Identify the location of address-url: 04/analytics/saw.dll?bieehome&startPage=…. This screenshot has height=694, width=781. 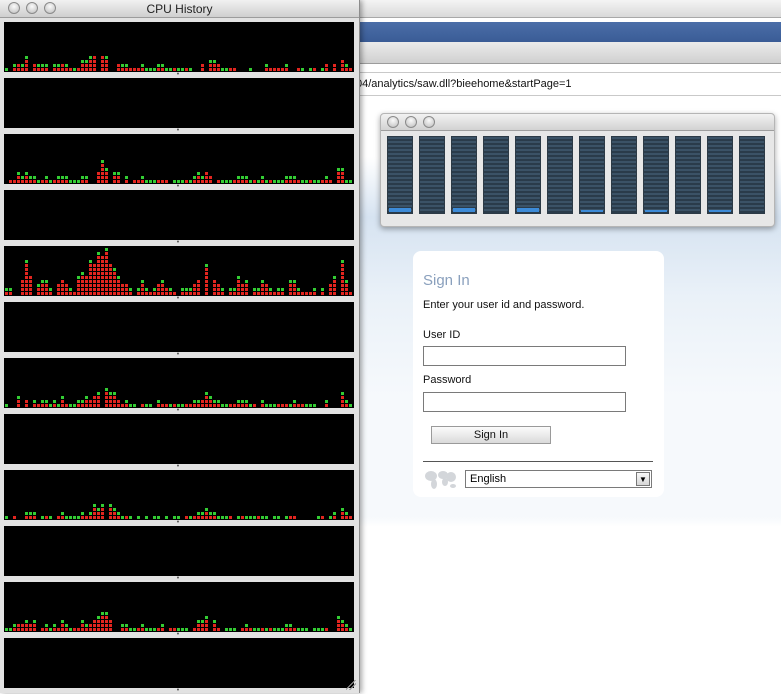
(464, 84).